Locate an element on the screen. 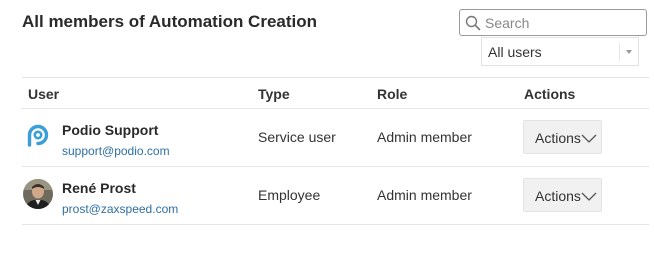  podio-logo-icon is located at coordinates (38, 136).